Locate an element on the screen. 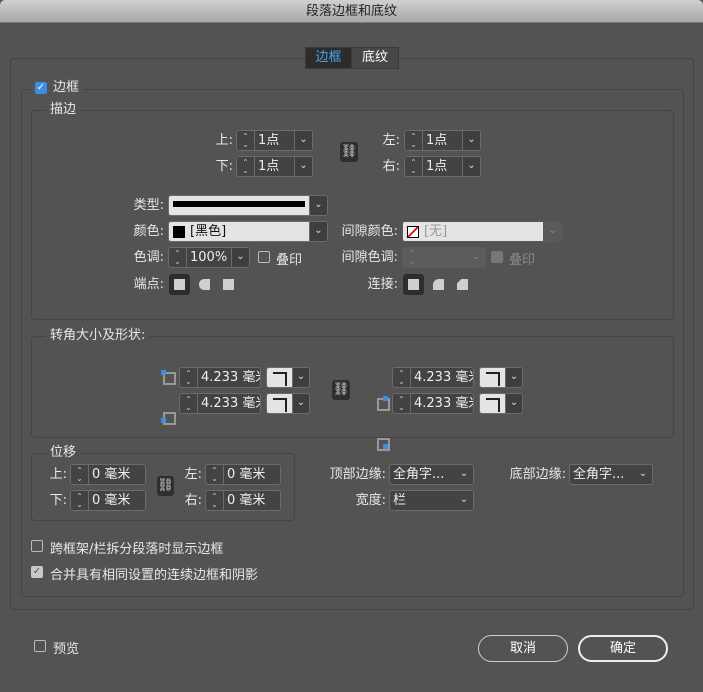 The image size is (703, 692). gap-color-dropdown: [无] ⌄ is located at coordinates (482, 231).